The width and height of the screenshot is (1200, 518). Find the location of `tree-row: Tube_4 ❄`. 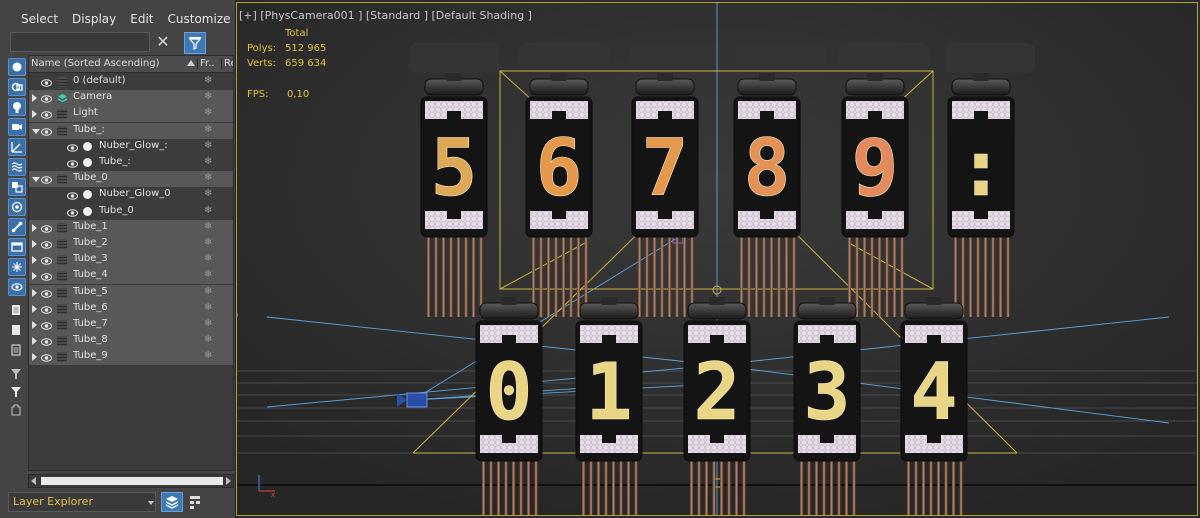

tree-row: Tube_4 ❄ is located at coordinates (131, 276).